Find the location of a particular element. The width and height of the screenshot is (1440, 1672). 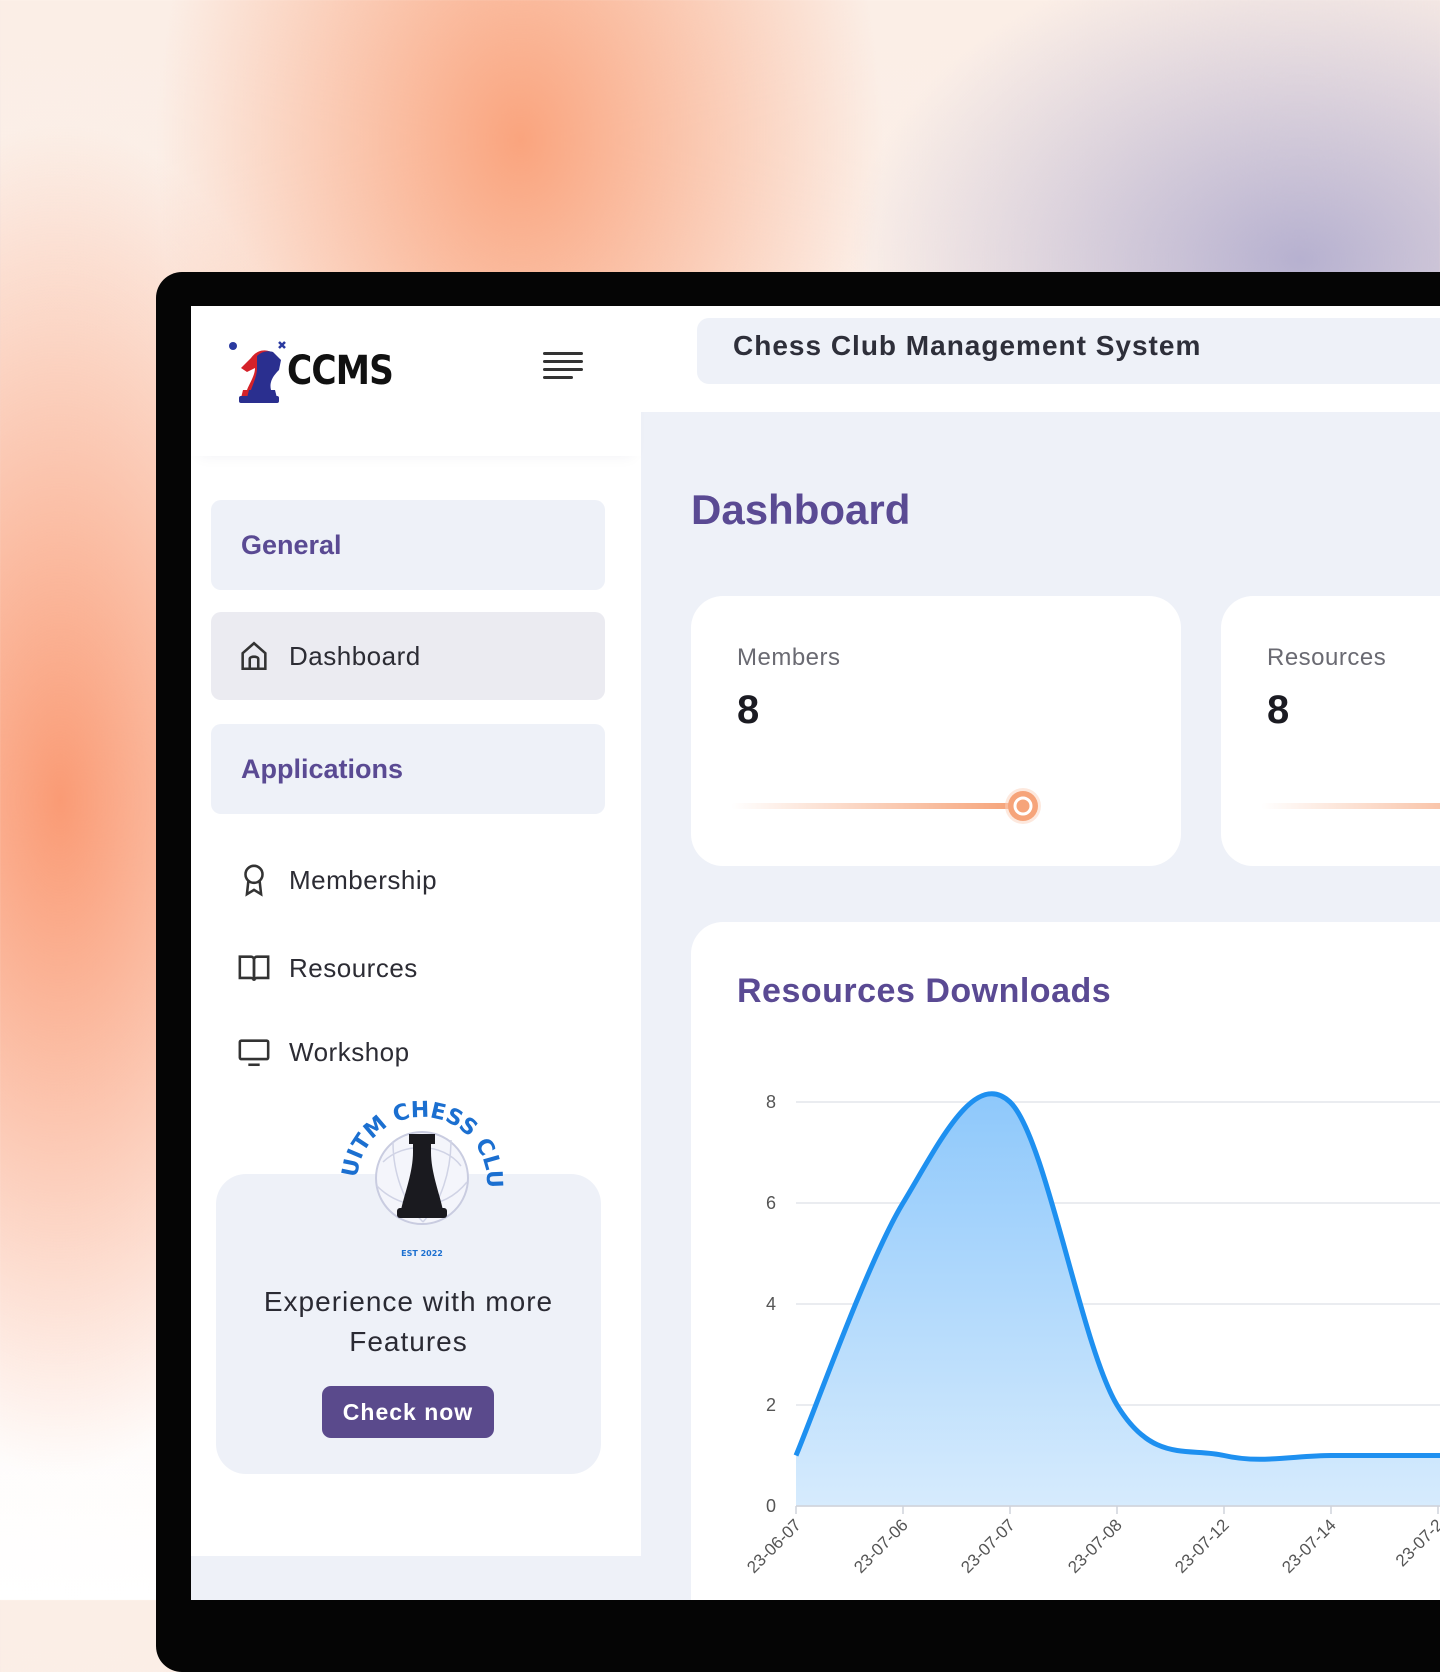

sidebar-item-membership: Membership is located at coordinates (408, 880).